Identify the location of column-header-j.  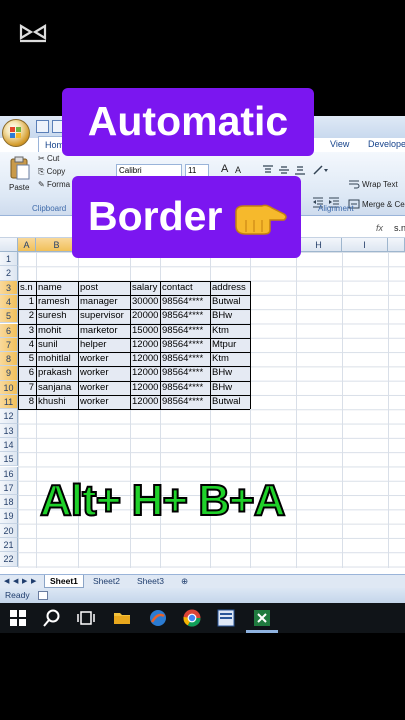
(396, 245).